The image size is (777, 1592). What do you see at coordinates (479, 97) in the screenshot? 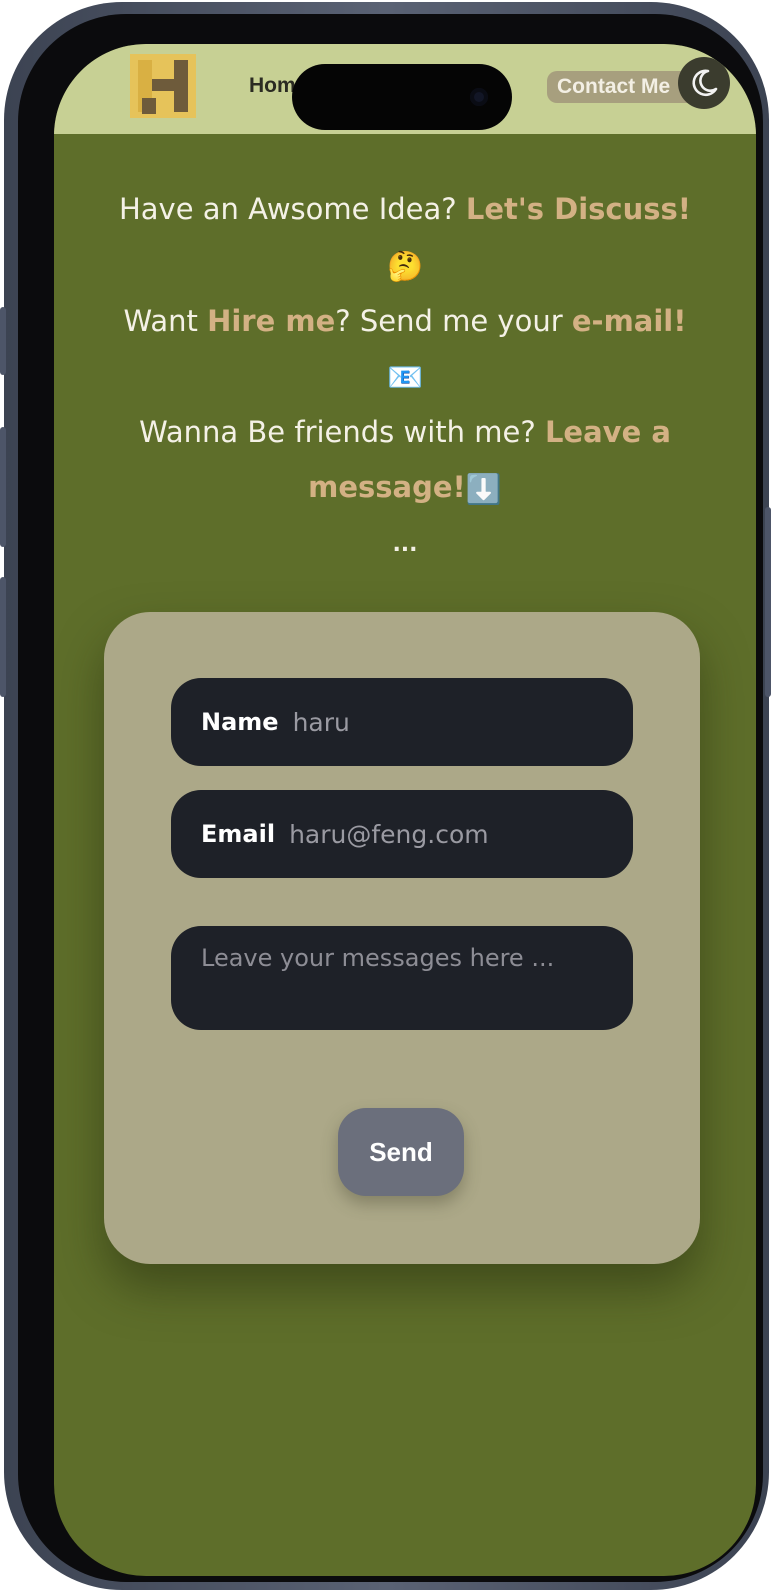
I see `front-camera` at bounding box center [479, 97].